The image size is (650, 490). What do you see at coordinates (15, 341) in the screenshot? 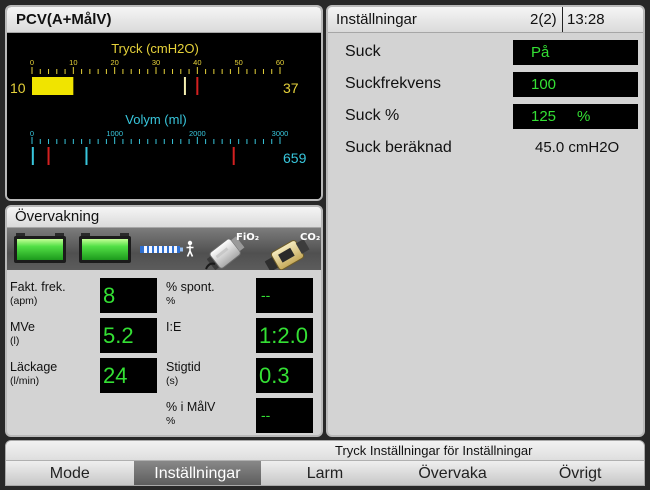
I see `param-unit-mve: (l)` at bounding box center [15, 341].